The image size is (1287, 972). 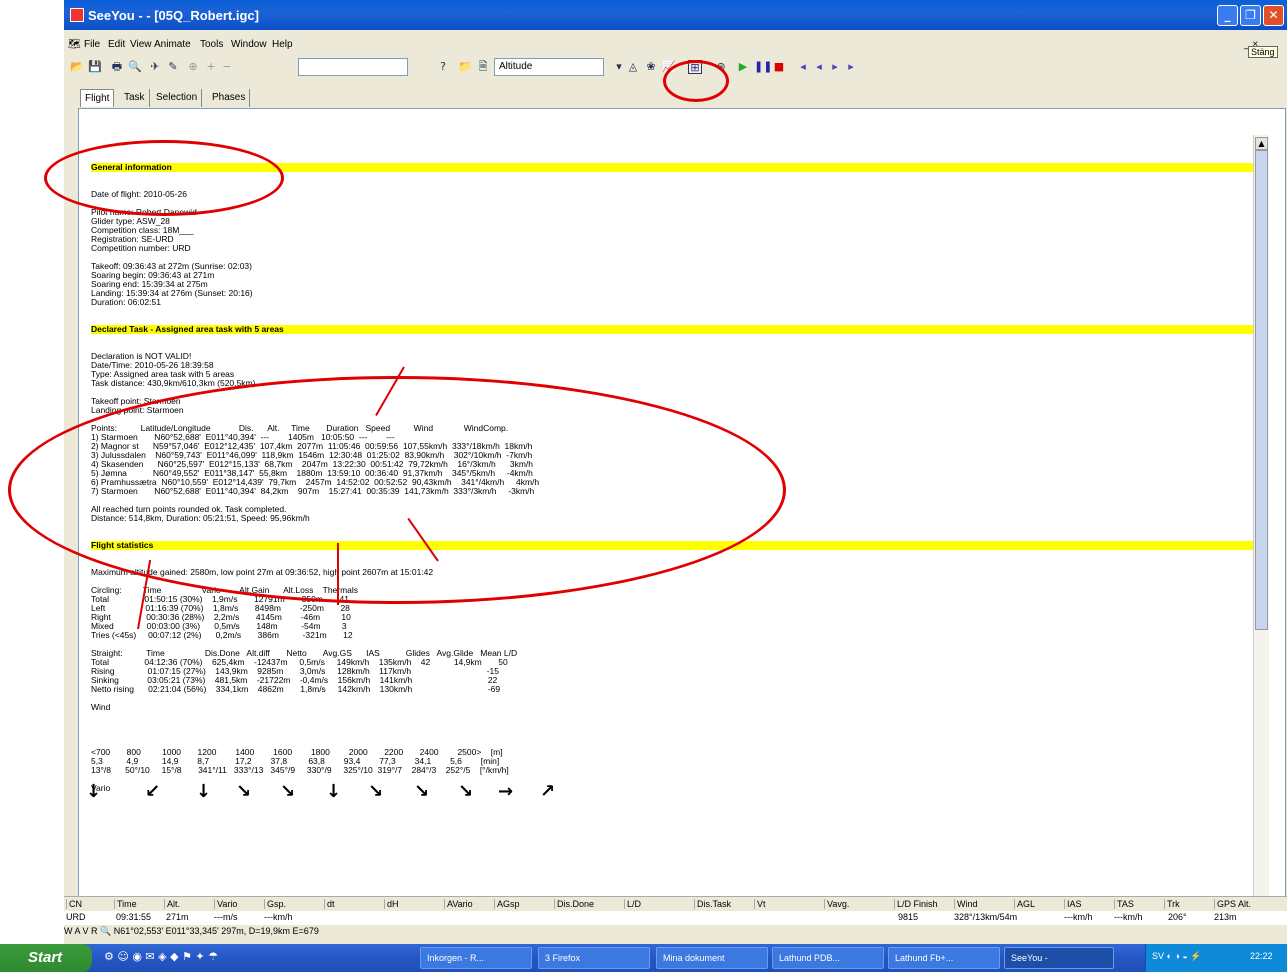 I want to click on col-dt: dt, so click(x=329, y=904).